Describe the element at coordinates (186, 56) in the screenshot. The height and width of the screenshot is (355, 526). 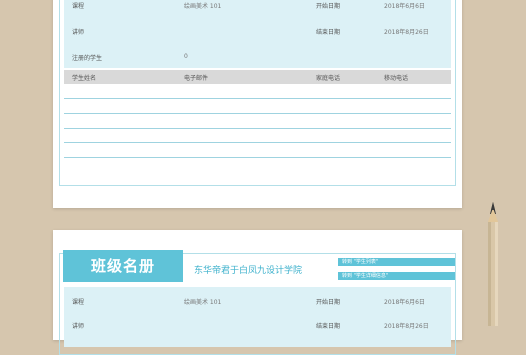
I see `enrolled-value: 0` at that location.